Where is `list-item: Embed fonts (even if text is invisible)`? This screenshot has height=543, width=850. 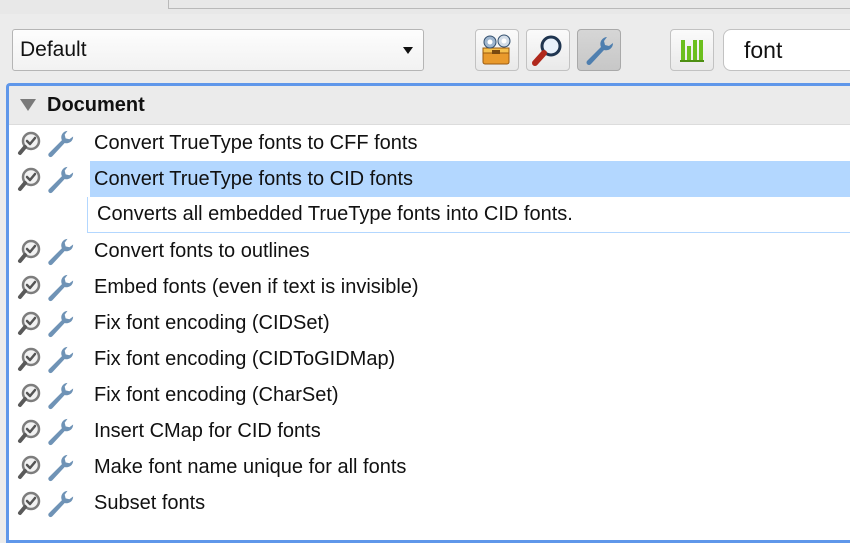
list-item: Embed fonts (even if text is invisible) is located at coordinates (429, 287).